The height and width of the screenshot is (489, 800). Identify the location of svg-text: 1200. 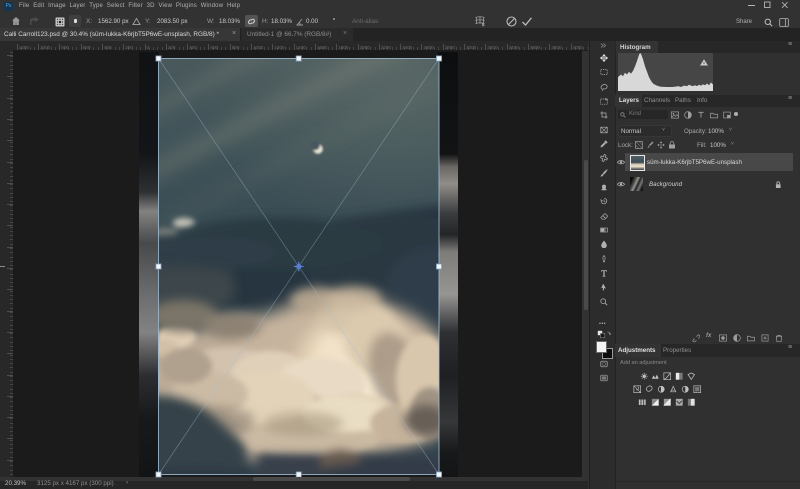
(24, 47).